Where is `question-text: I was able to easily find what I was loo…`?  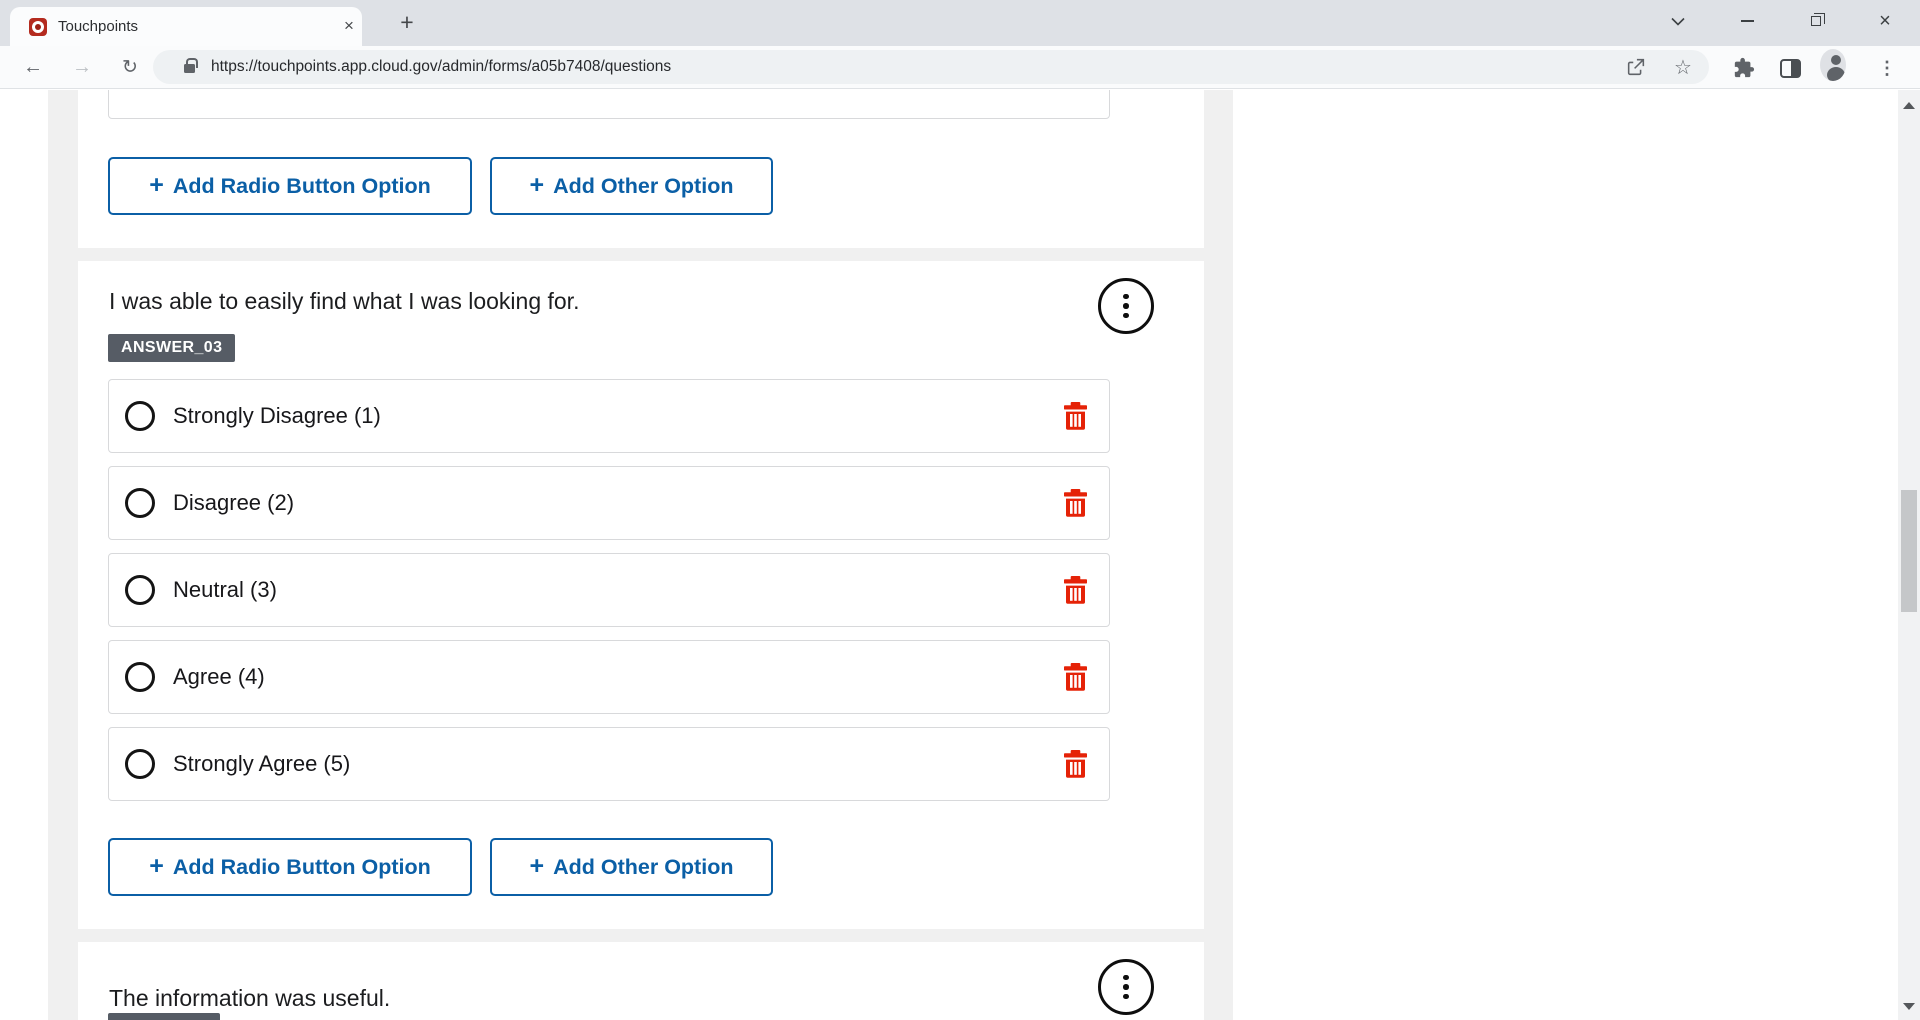 question-text: I was able to easily find what I was loo… is located at coordinates (344, 301).